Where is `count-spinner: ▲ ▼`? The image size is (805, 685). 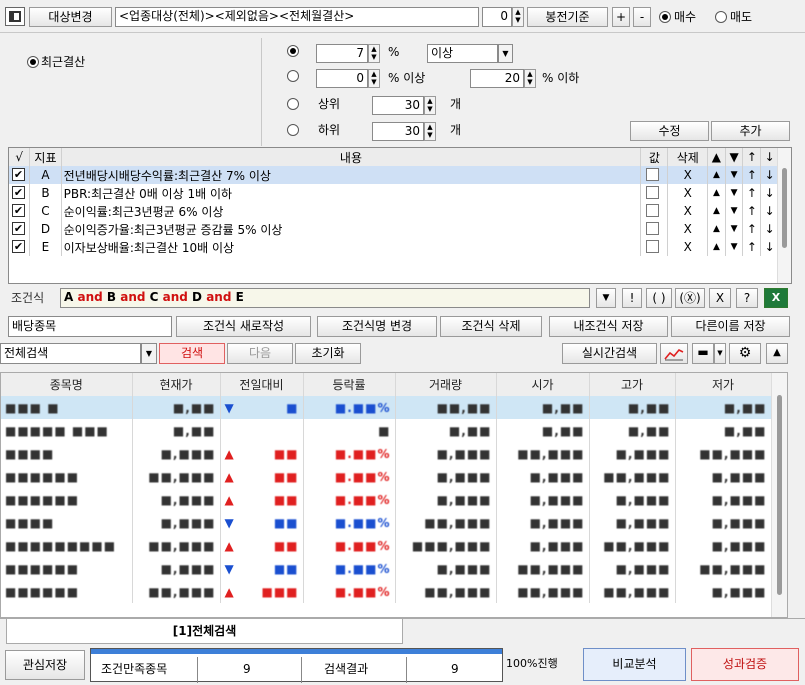 count-spinner: ▲ ▼ is located at coordinates (518, 17).